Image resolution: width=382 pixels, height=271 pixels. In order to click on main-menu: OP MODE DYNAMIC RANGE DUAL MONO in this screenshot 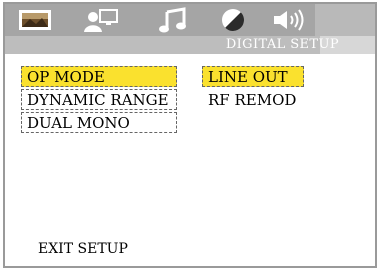, I will do `click(99, 100)`.